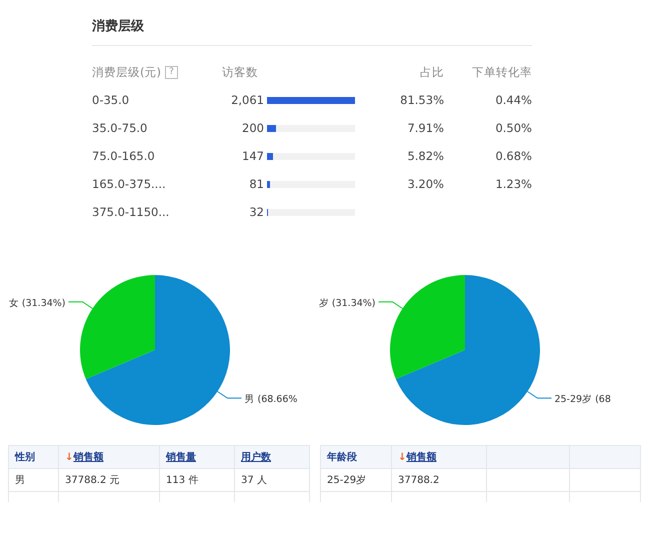 The height and width of the screenshot is (539, 653). What do you see at coordinates (252, 156) in the screenshot?
I see `visitor-count: 147` at bounding box center [252, 156].